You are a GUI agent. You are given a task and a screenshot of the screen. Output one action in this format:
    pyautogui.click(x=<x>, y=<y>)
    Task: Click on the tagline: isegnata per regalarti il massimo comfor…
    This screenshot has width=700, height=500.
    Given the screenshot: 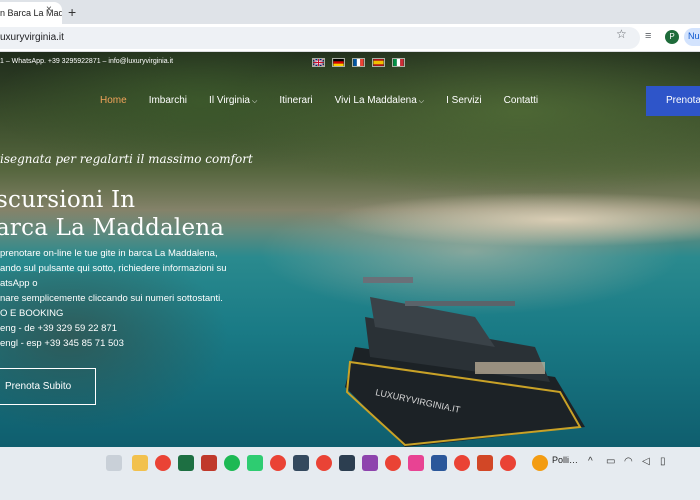 What is the action you would take?
    pyautogui.click(x=126, y=159)
    